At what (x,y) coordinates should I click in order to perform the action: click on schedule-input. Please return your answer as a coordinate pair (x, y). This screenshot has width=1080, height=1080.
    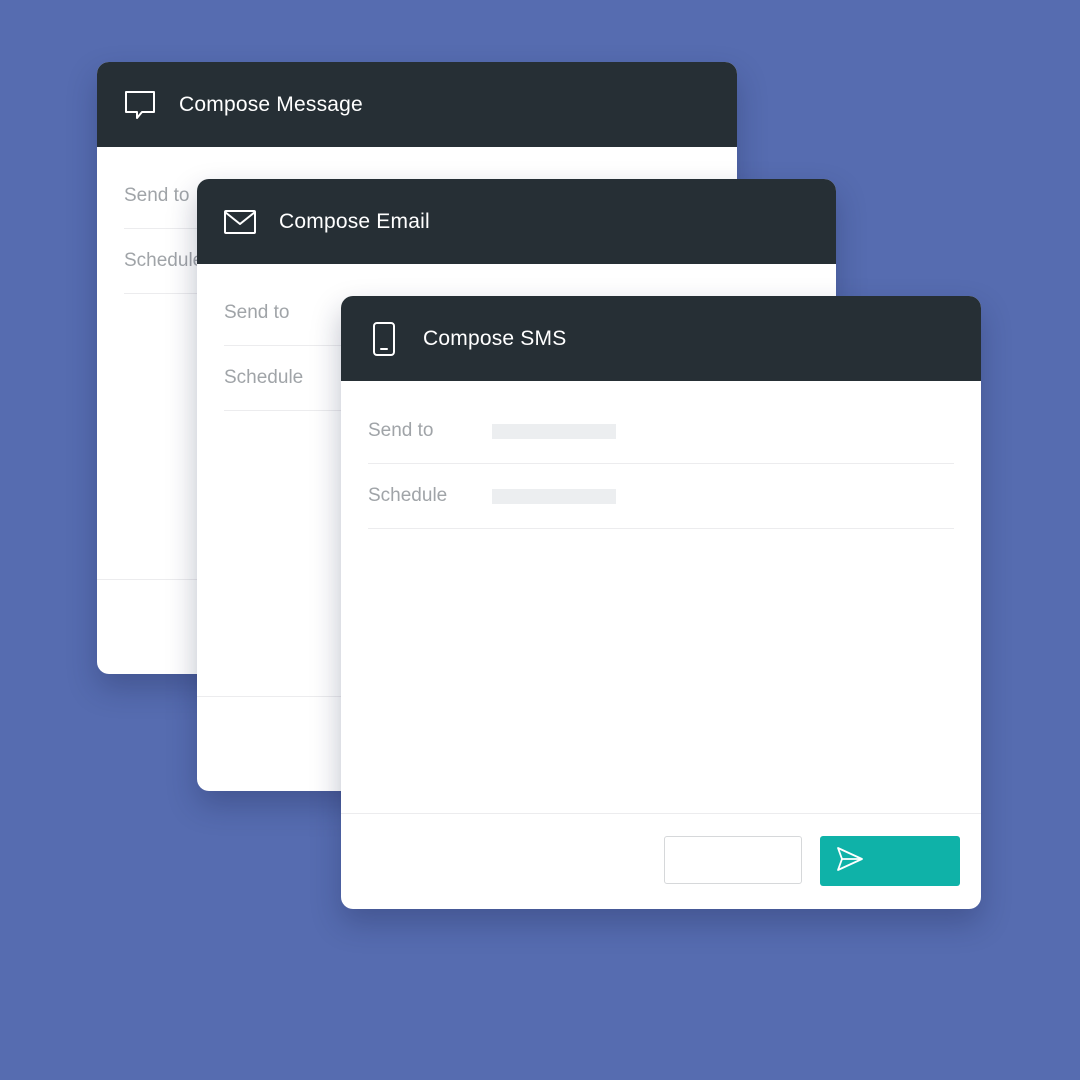
    Looking at the image, I should click on (554, 496).